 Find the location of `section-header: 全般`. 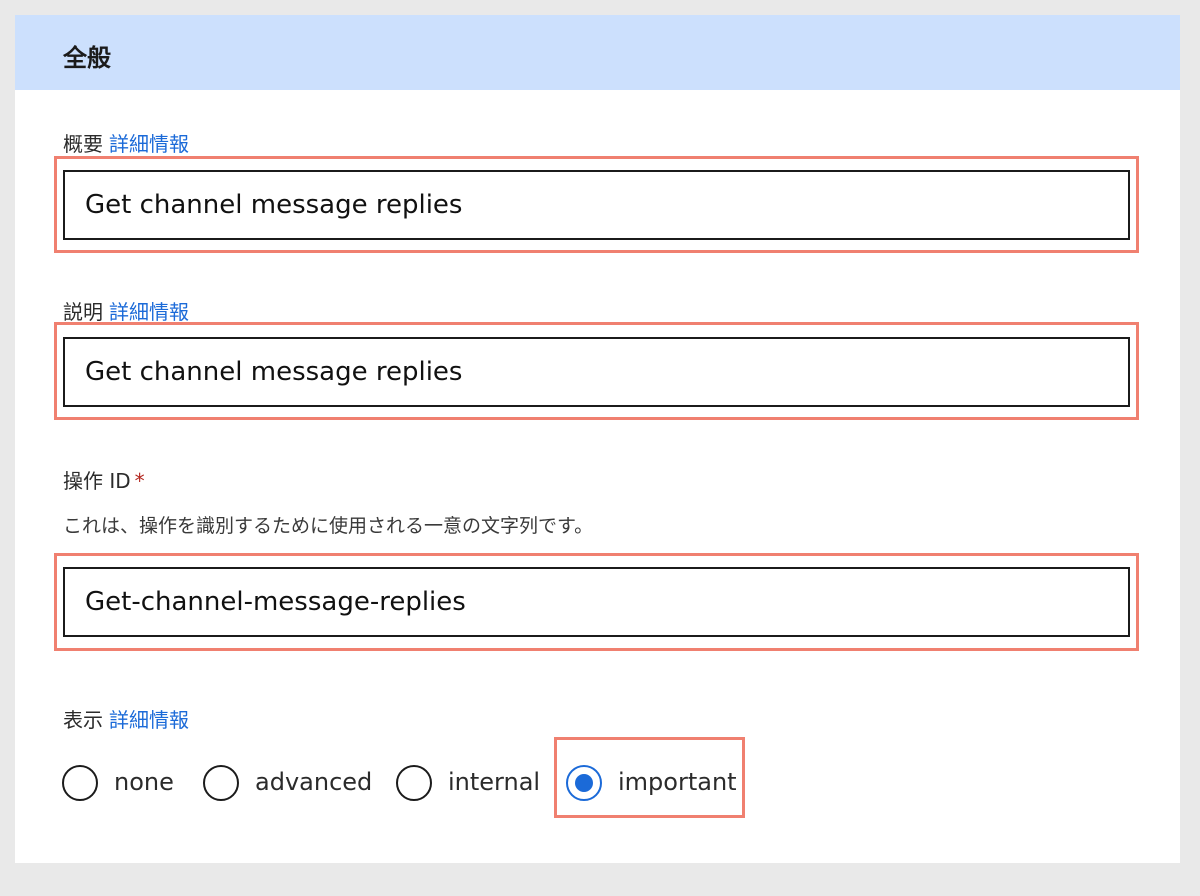

section-header: 全般 is located at coordinates (597, 52).